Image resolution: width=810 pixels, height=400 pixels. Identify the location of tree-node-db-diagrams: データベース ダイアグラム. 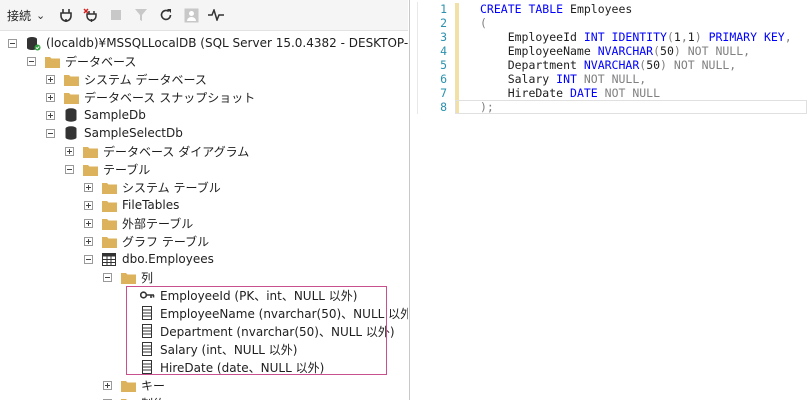
(157, 151).